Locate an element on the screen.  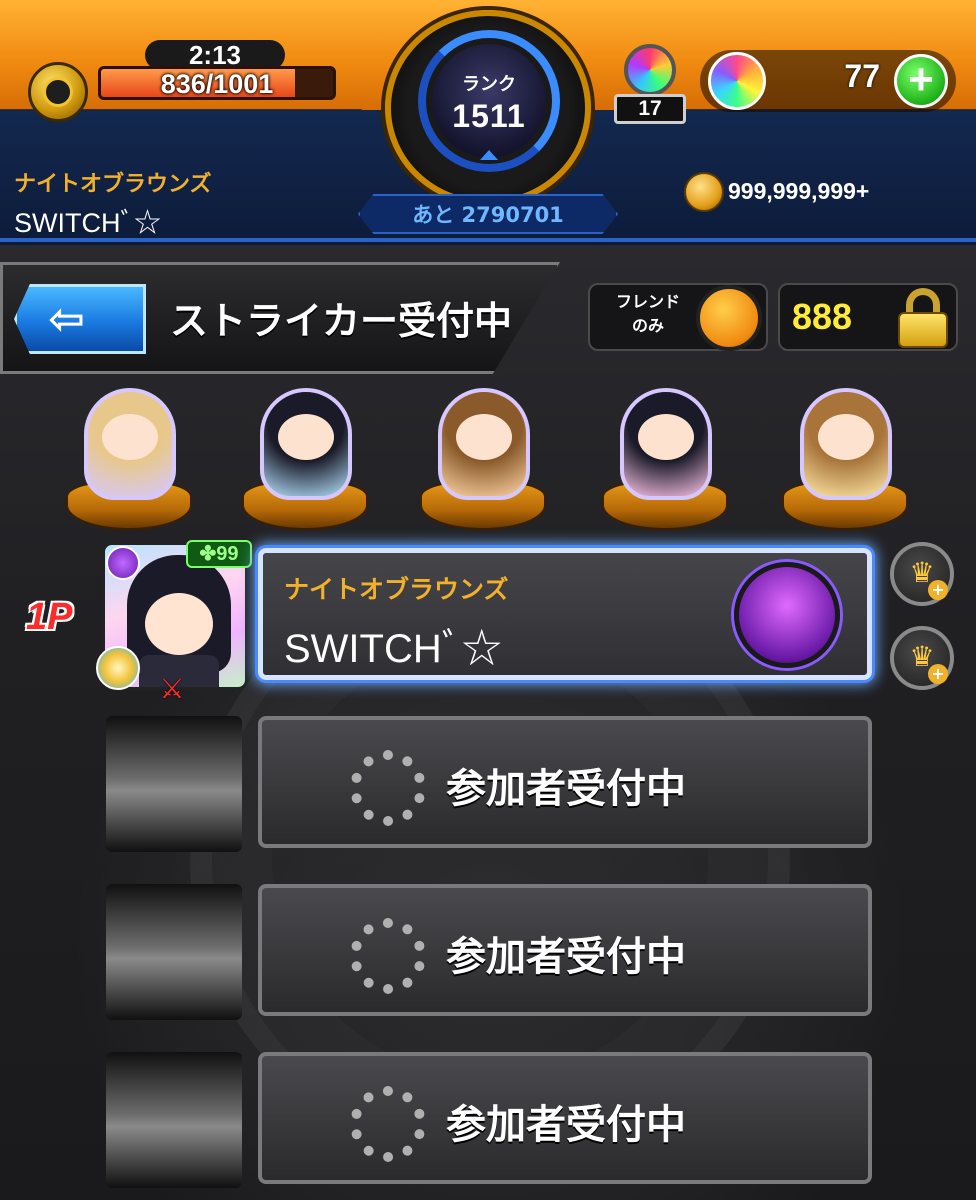
rank-label: ランク is located at coordinates (489, 84).